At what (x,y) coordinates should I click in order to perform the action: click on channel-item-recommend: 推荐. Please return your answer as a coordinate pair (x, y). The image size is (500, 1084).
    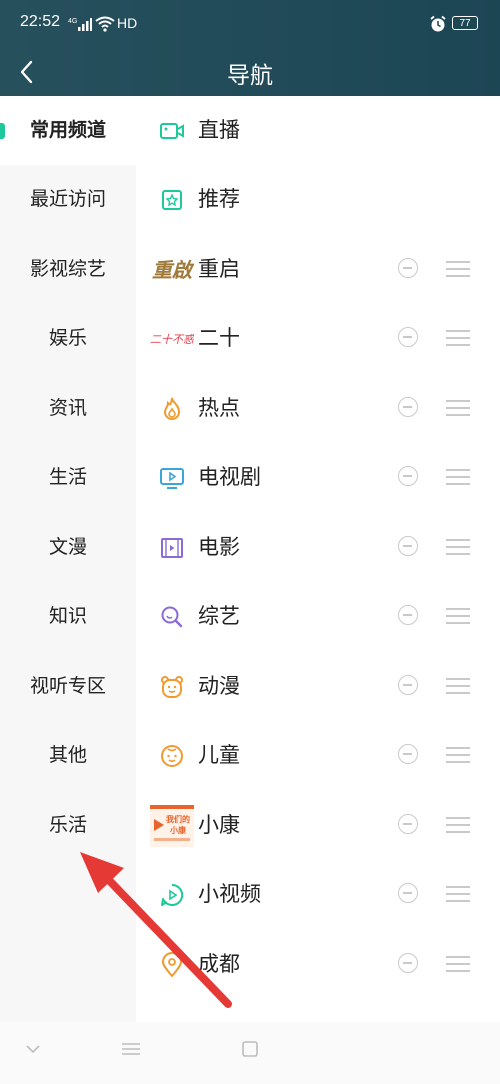
    Looking at the image, I should click on (318, 199).